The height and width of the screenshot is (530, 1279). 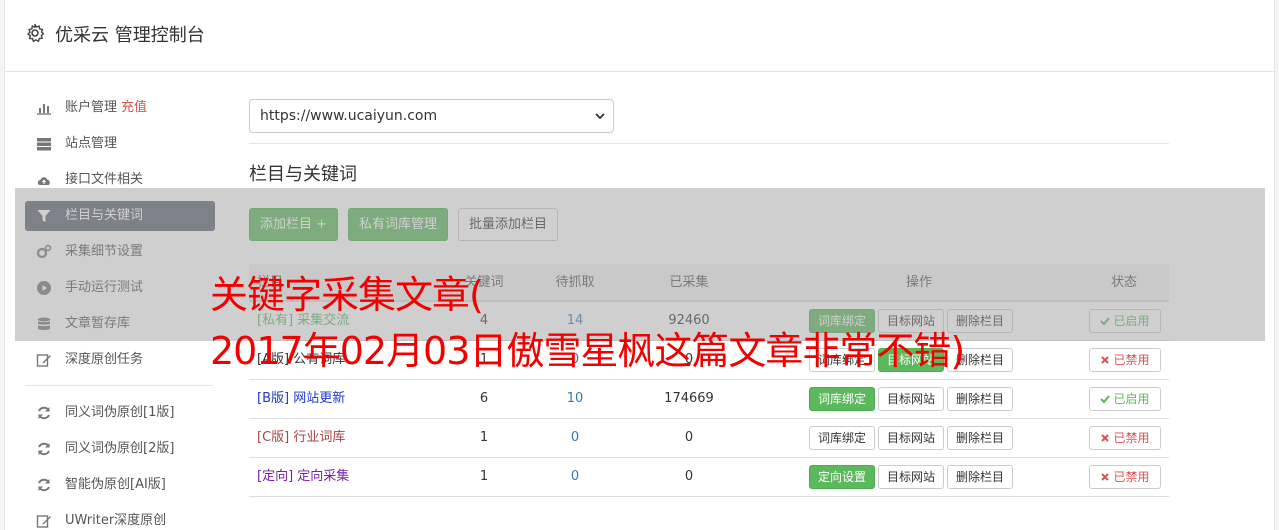 What do you see at coordinates (120, 108) in the screenshot?
I see `sidebar-item-account: 账户管理 充值` at bounding box center [120, 108].